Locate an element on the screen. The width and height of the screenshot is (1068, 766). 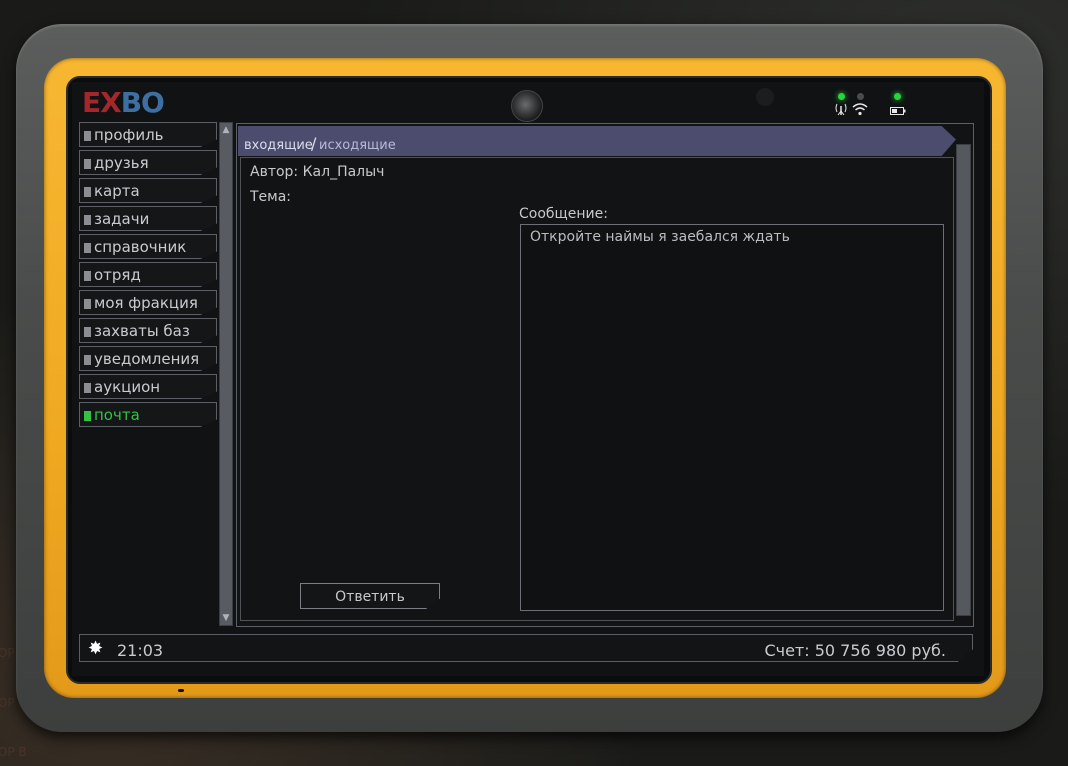
background-label: OP is located at coordinates (7, 653).